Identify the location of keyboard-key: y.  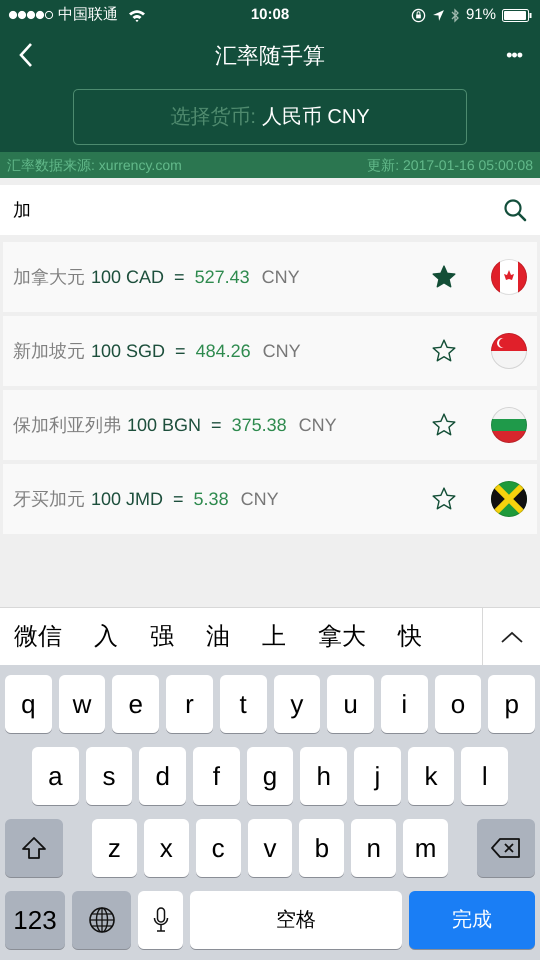
(297, 704).